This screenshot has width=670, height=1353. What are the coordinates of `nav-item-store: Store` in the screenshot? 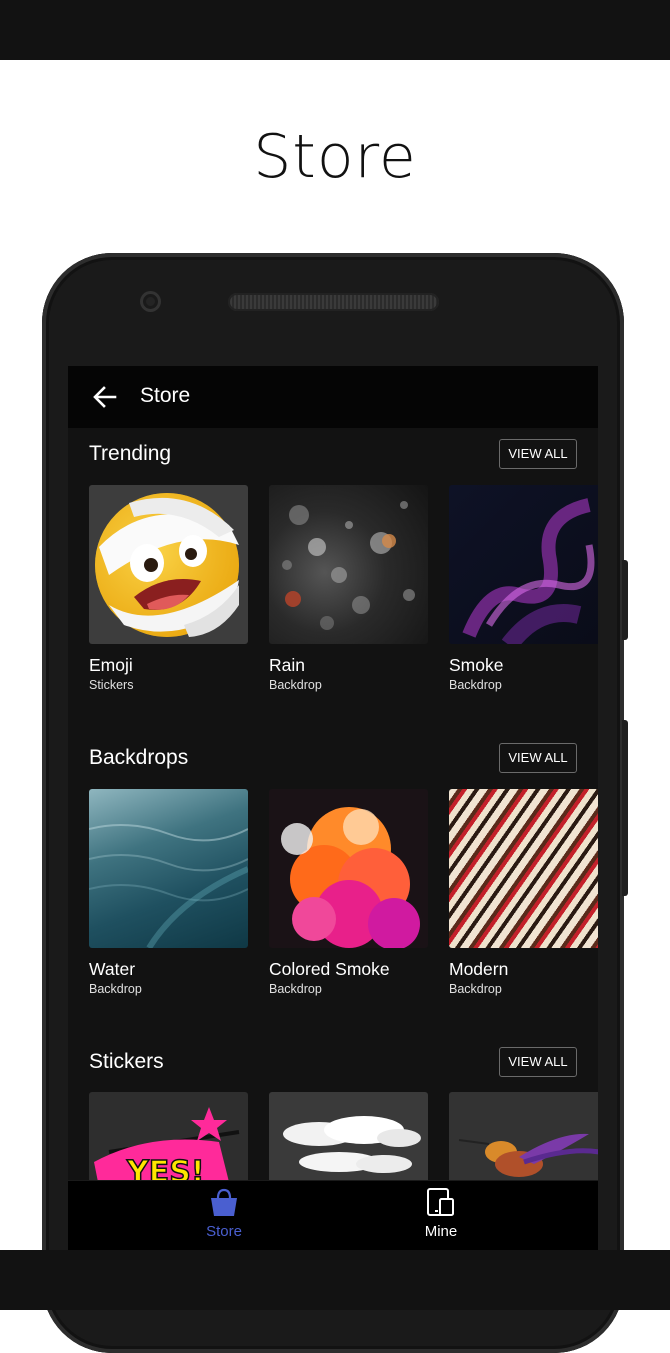 It's located at (224, 1215).